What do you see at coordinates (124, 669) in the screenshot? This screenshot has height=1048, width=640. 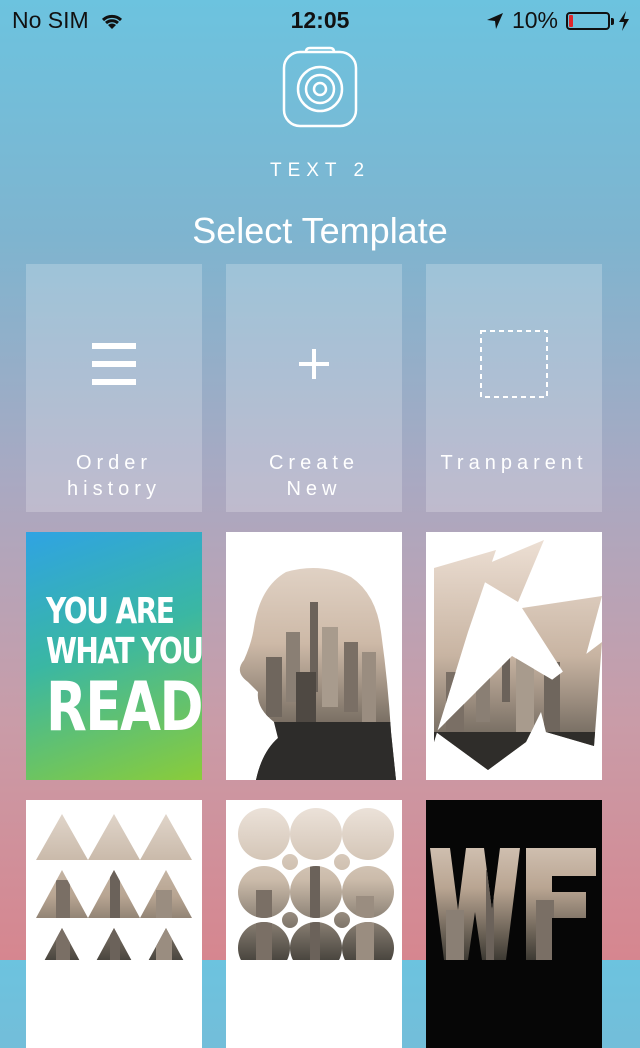 I see `poster-text: YOU ARE WHAT YOUR READ` at bounding box center [124, 669].